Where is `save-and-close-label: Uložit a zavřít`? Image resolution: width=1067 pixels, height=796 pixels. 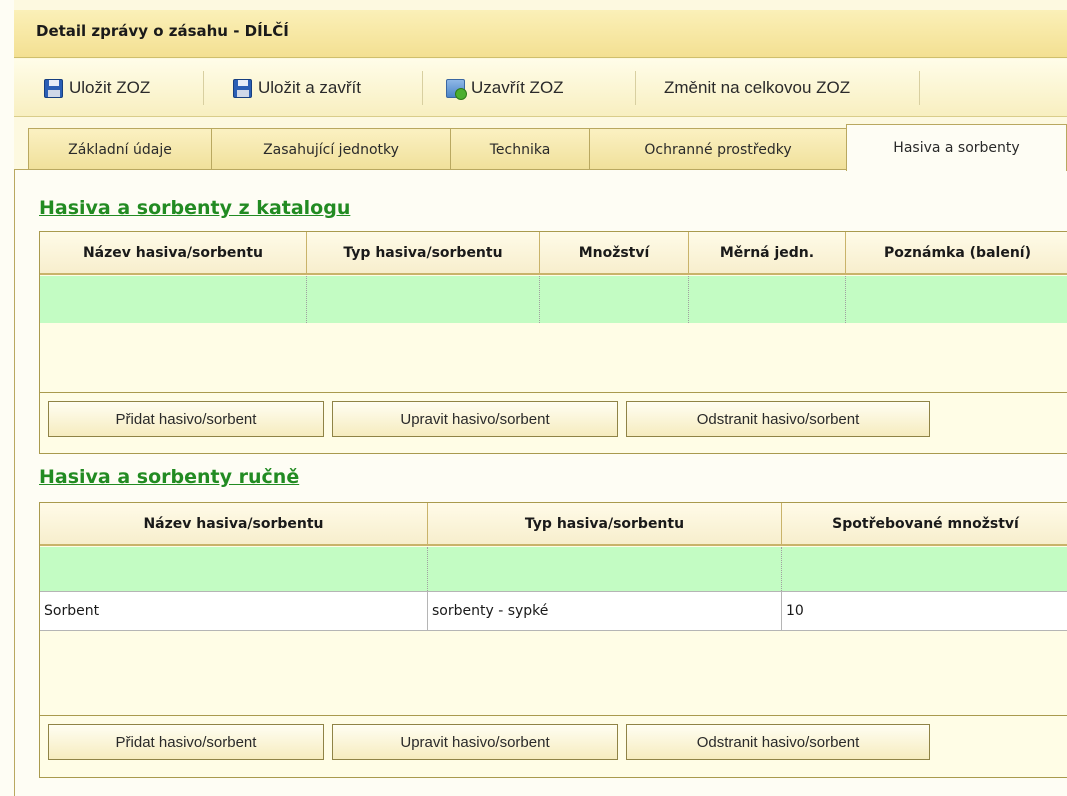 save-and-close-label: Uložit a zavřít is located at coordinates (309, 87).